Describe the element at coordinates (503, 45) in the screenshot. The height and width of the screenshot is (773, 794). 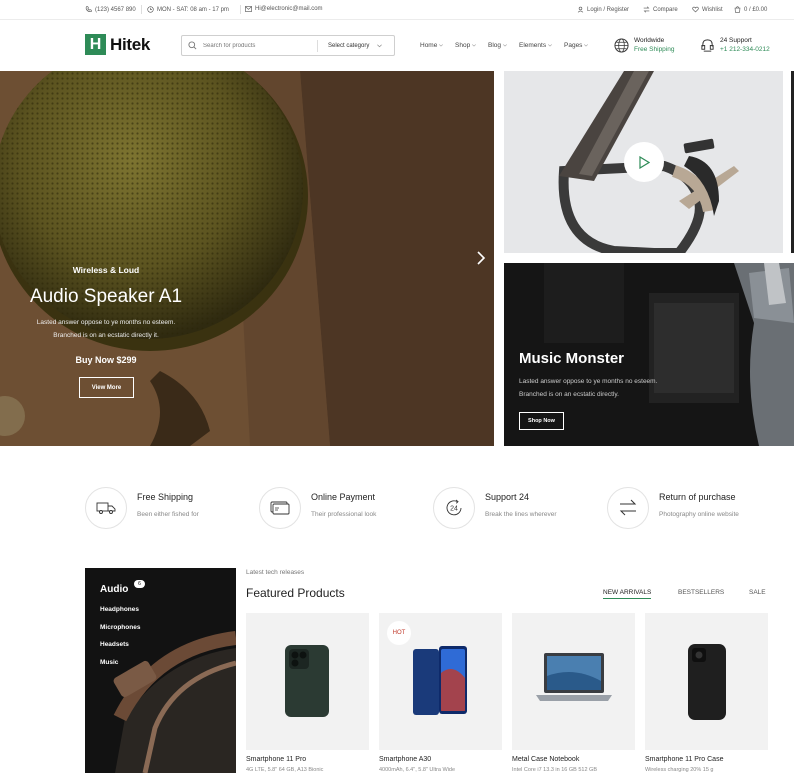
I see `nav-blog: Blog` at that location.